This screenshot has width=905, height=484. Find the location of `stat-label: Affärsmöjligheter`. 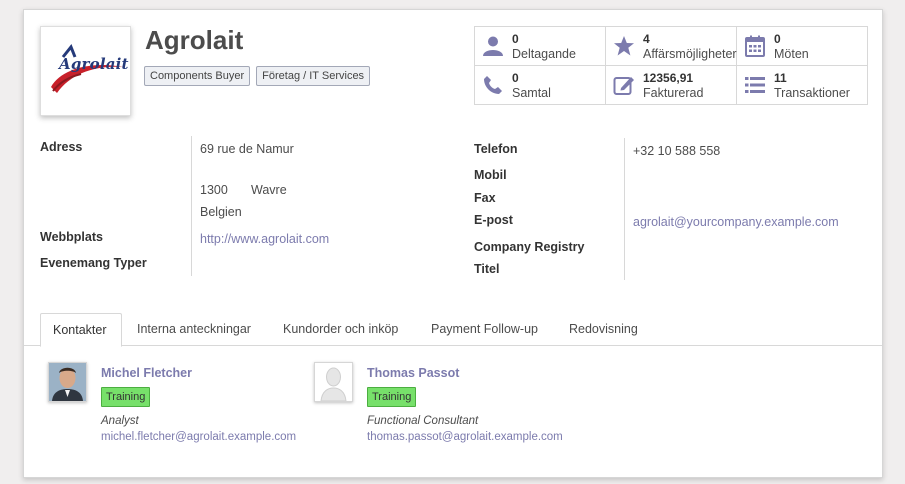

stat-label: Affärsmöjligheter is located at coordinates (690, 54).